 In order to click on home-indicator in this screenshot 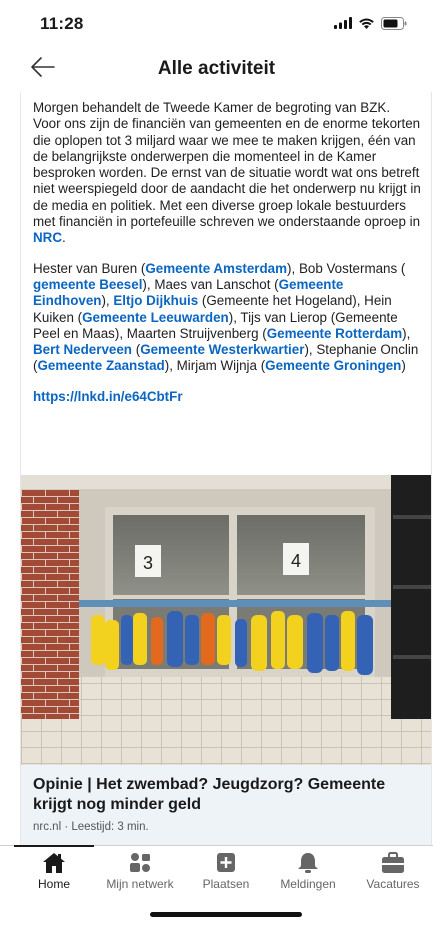, I will do `click(226, 914)`.